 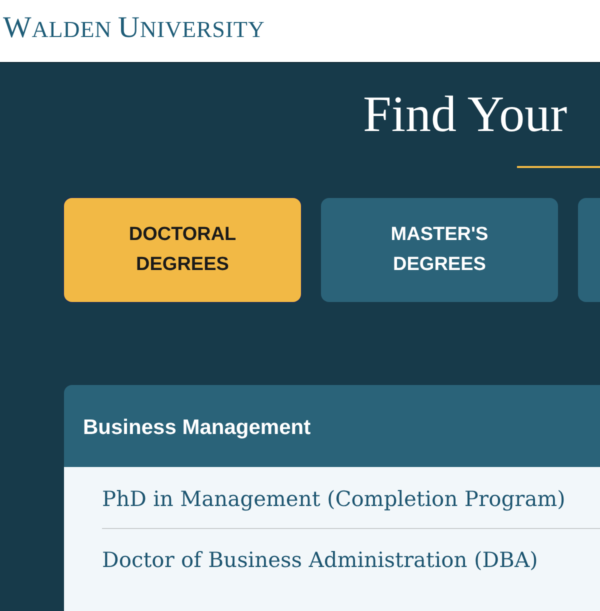 What do you see at coordinates (465, 115) in the screenshot?
I see `page-title: Find Your` at bounding box center [465, 115].